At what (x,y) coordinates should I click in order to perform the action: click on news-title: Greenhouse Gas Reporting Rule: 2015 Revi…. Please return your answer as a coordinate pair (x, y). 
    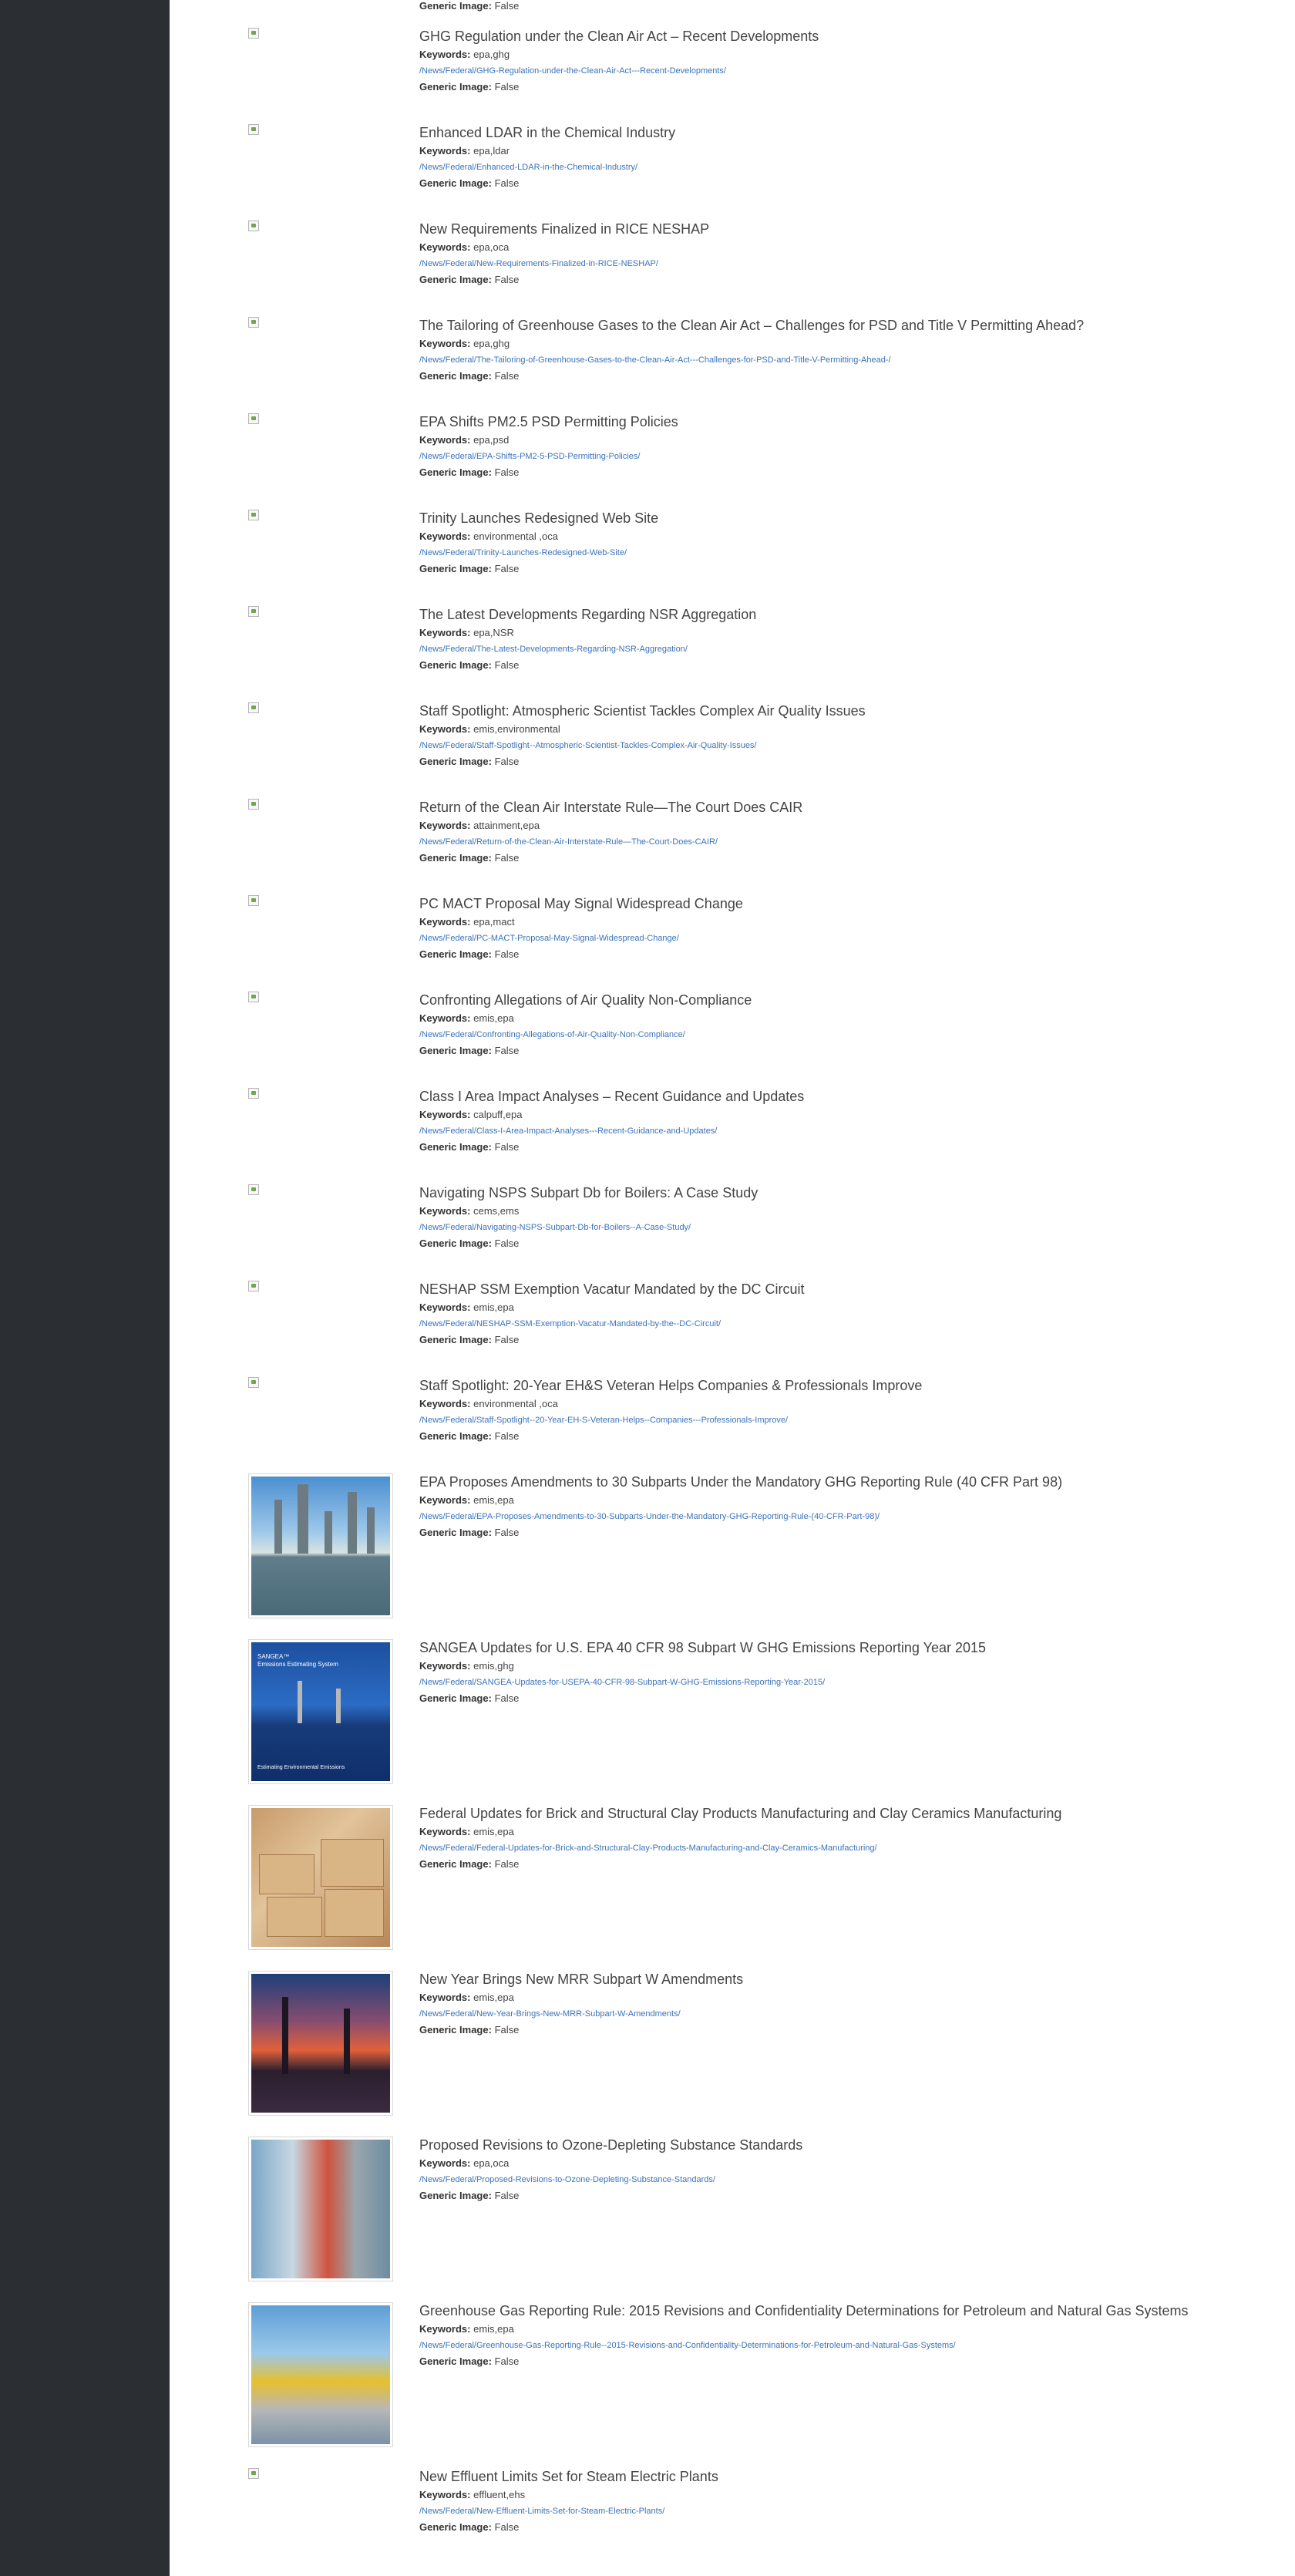
    Looking at the image, I should click on (847, 2311).